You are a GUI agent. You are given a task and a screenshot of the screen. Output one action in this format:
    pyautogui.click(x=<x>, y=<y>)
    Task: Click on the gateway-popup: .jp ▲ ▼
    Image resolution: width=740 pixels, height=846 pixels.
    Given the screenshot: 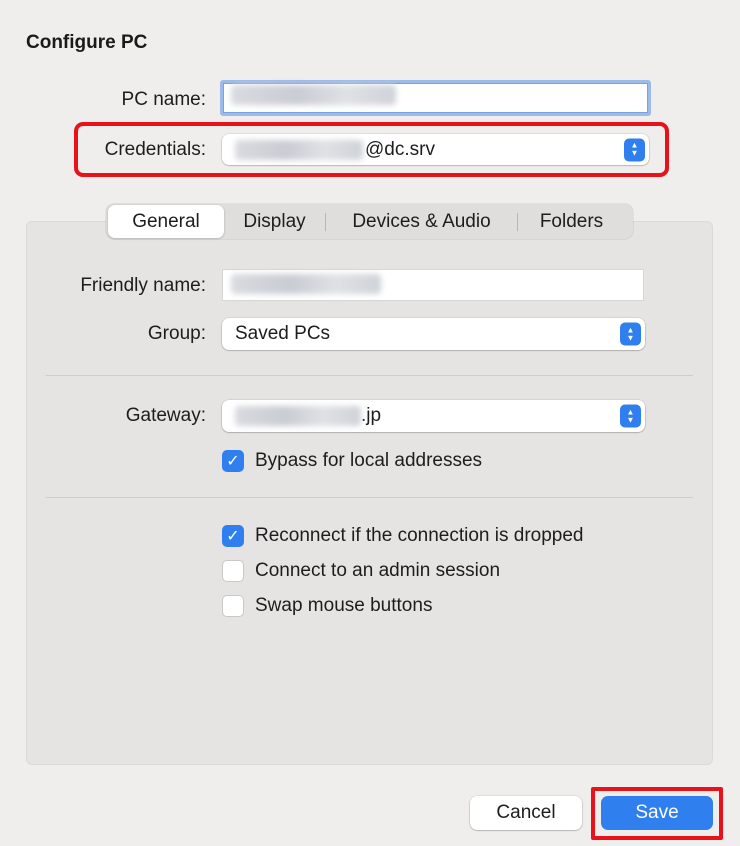 What is the action you would take?
    pyautogui.click(x=433, y=416)
    